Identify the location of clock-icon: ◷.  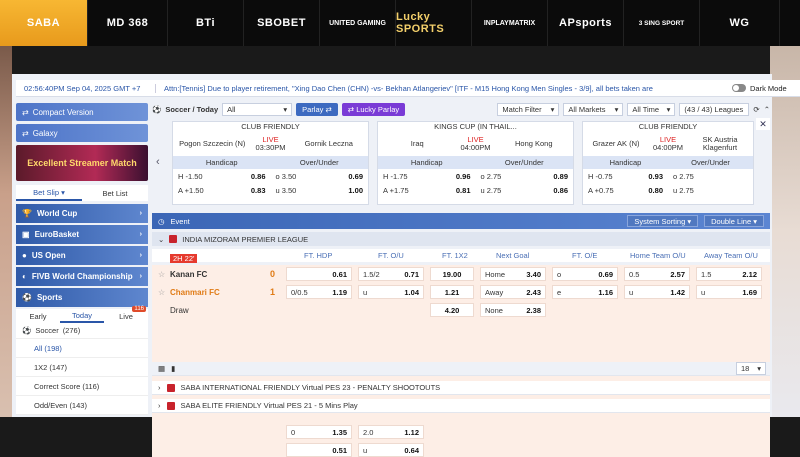
(161, 221).